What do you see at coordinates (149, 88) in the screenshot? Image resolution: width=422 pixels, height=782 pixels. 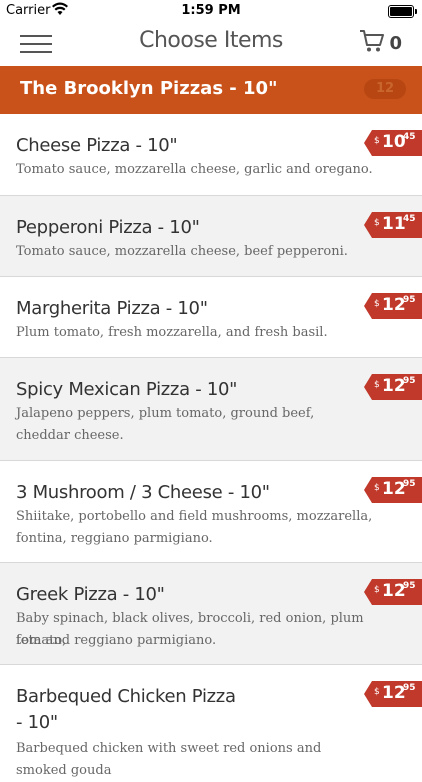 I see `section-title: The Brooklyn Pizzas - 10"` at bounding box center [149, 88].